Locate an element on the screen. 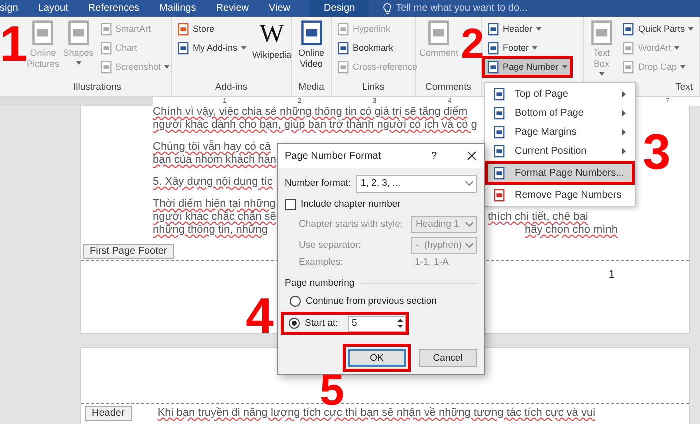  ribbon-button: My Add-ins is located at coordinates (212, 48).